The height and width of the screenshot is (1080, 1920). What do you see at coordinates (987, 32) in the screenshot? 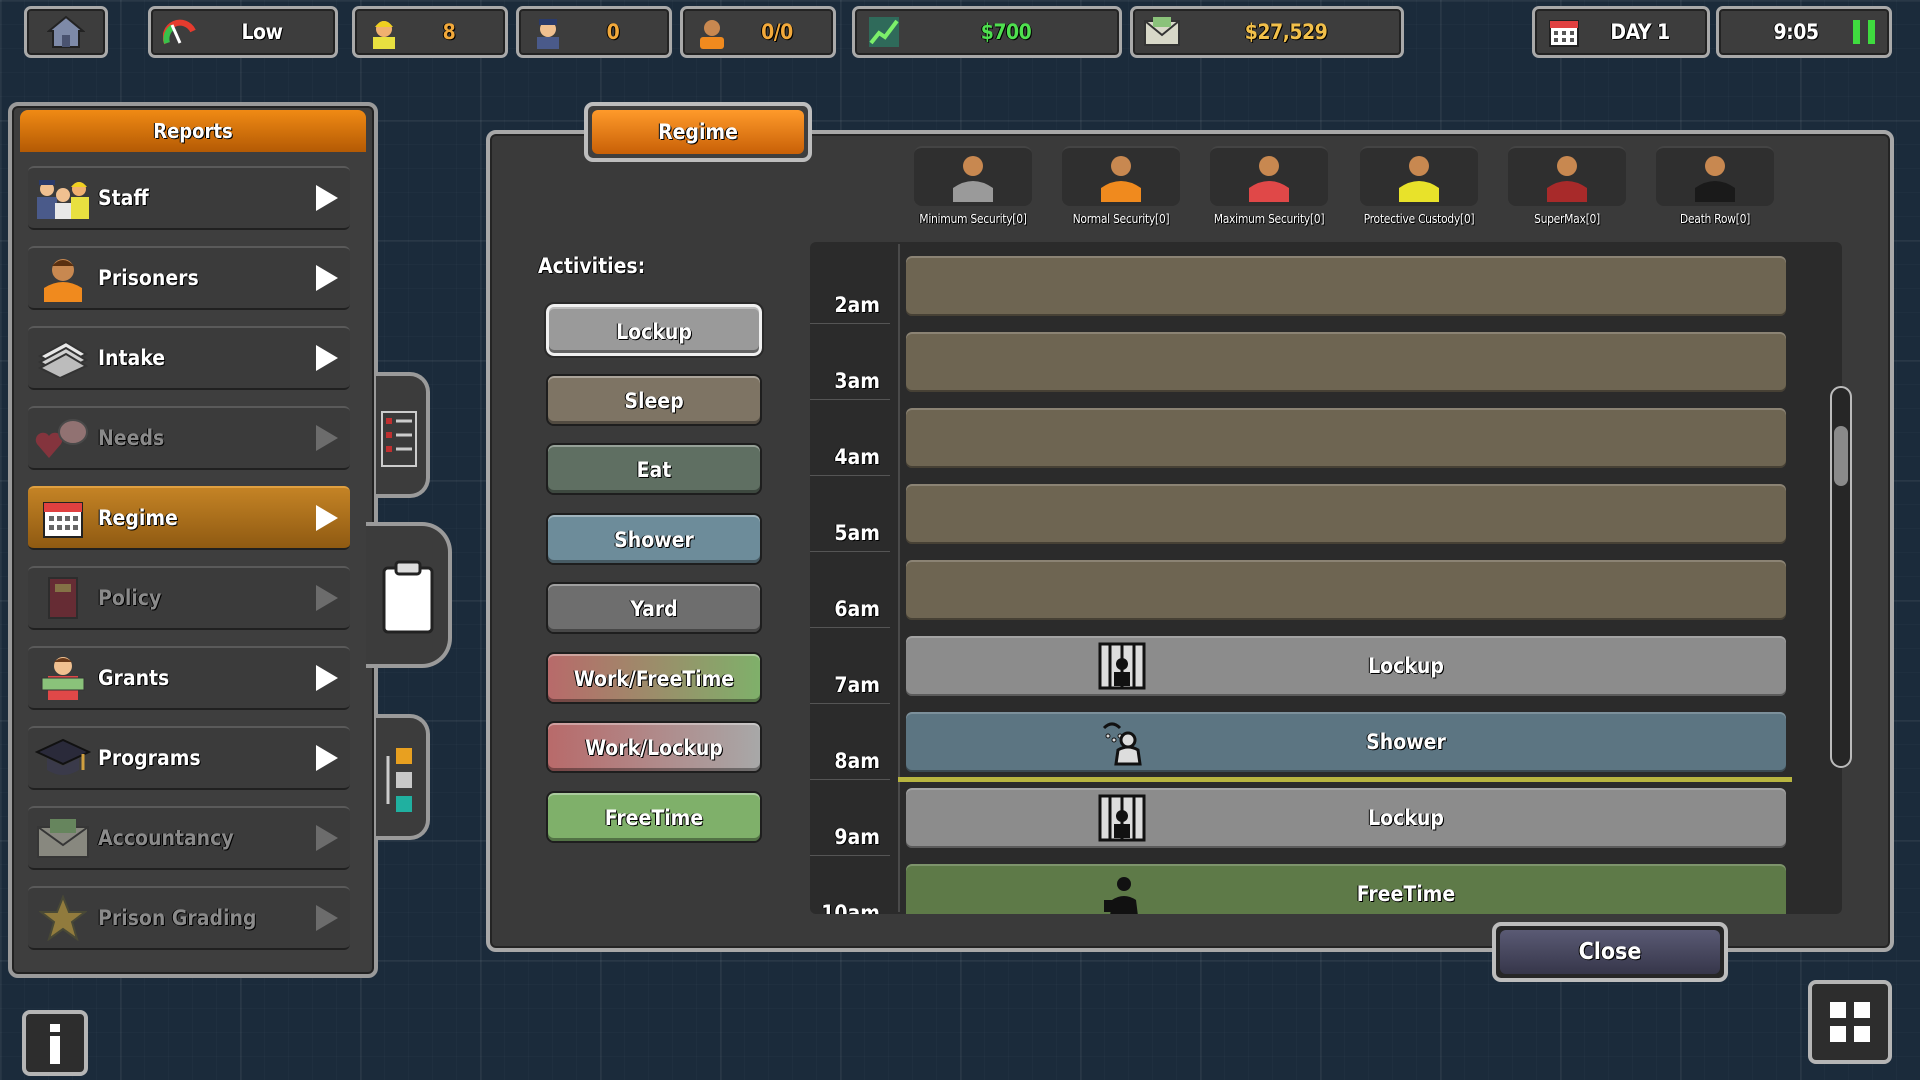
I see `balance-change: $700` at bounding box center [987, 32].